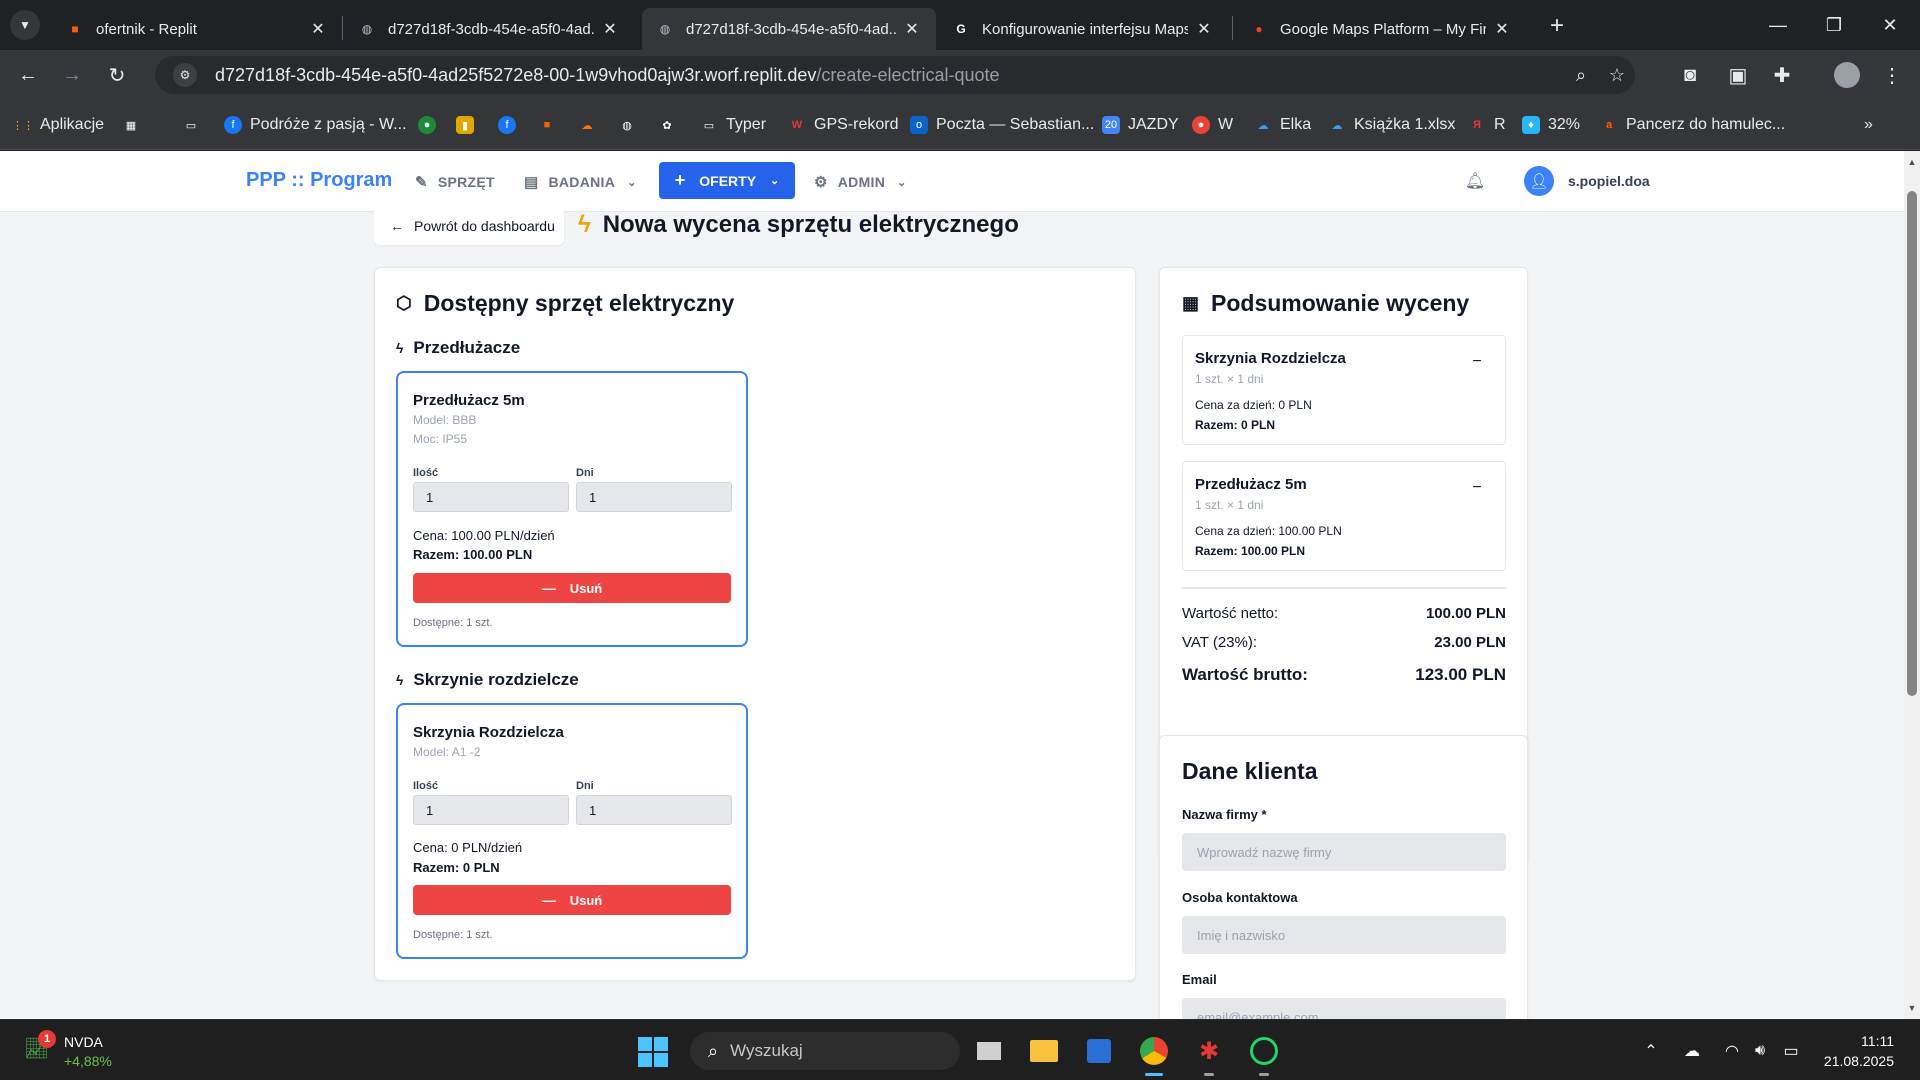  Describe the element at coordinates (551, 125) in the screenshot. I see `bookmark-replit: ■` at that location.